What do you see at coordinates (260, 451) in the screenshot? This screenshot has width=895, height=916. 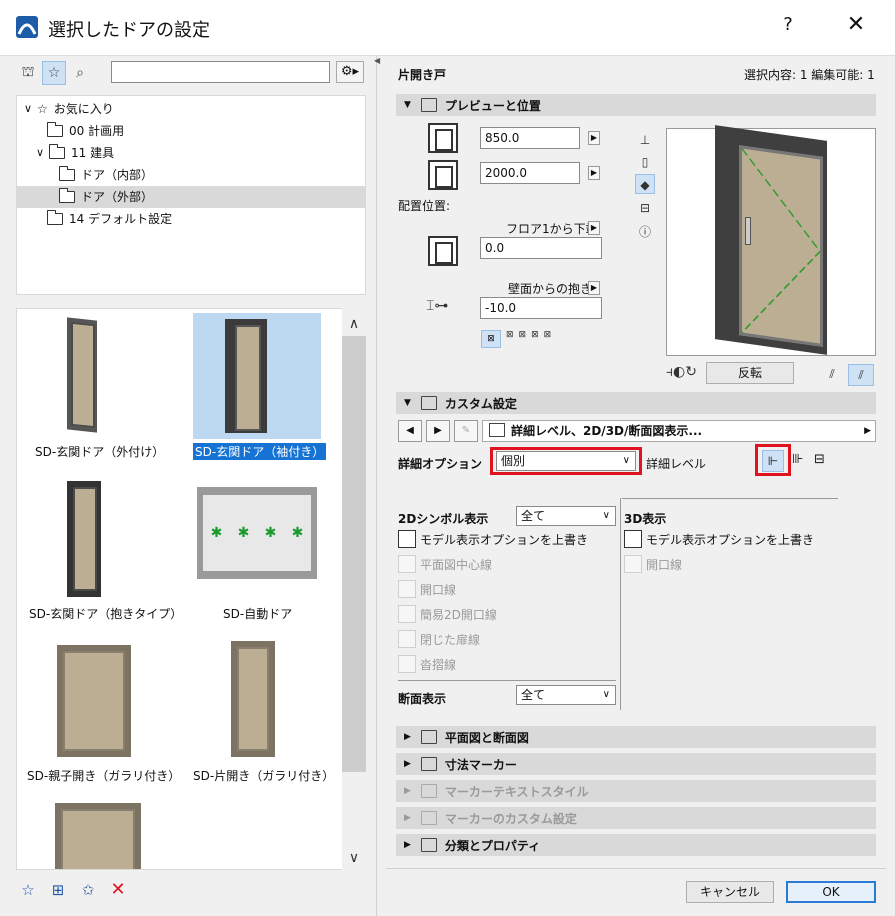 I see `gallery-item-label-selected: SD-玄関ドア（袖付き）` at bounding box center [260, 451].